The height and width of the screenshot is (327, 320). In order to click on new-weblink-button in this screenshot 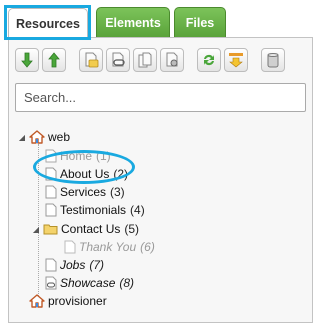, I will do `click(118, 60)`.